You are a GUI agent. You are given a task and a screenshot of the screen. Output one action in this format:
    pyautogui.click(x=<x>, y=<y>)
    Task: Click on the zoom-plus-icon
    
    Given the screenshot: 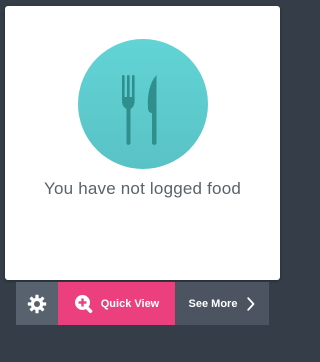 What is the action you would take?
    pyautogui.click(x=84, y=304)
    